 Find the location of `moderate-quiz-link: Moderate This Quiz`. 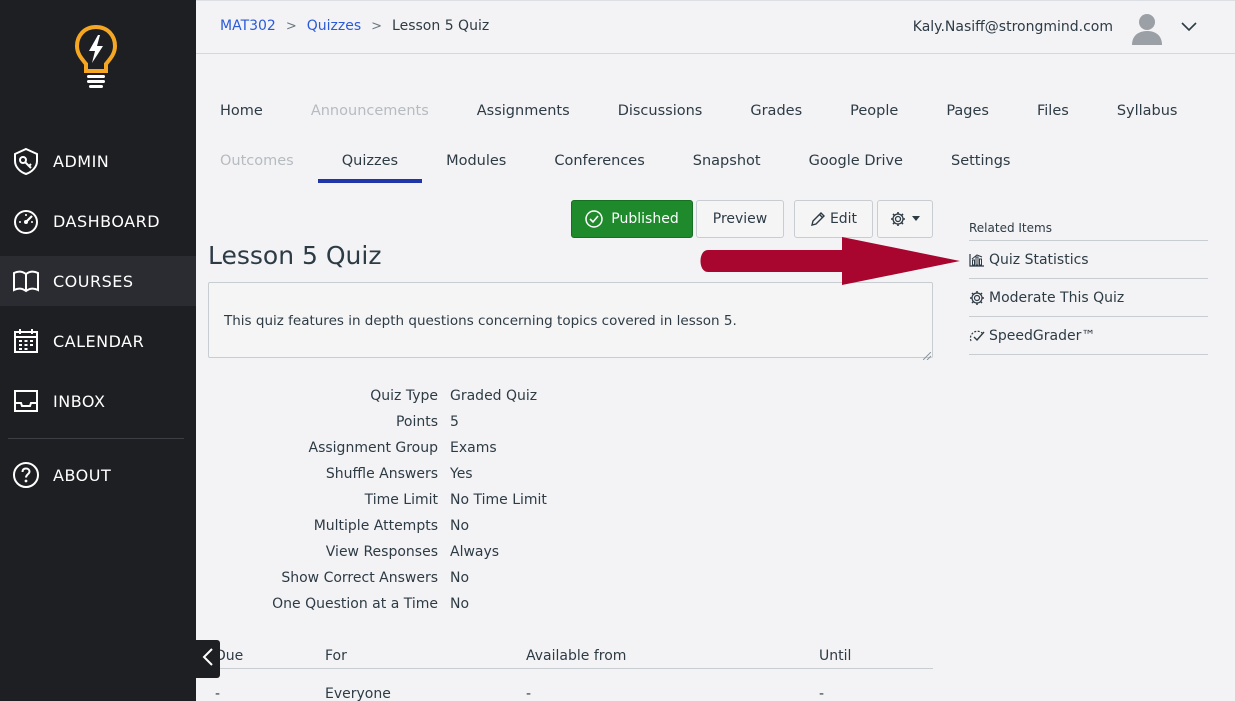

moderate-quiz-link: Moderate This Quiz is located at coordinates (1088, 298).